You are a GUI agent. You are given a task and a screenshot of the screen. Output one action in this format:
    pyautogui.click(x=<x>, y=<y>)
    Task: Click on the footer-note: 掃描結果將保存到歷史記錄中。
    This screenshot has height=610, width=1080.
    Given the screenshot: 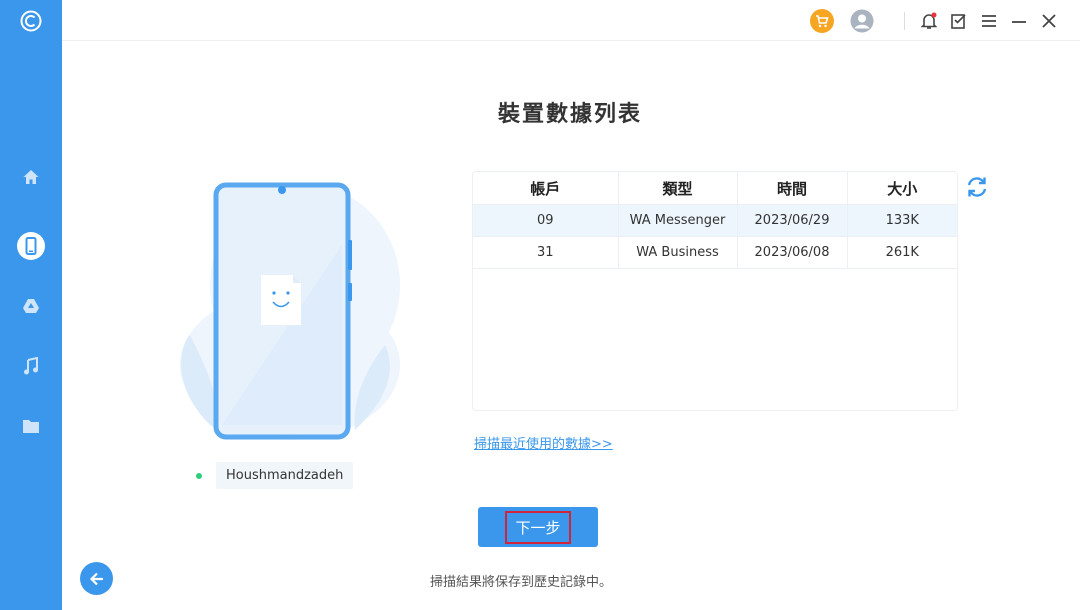 What is the action you would take?
    pyautogui.click(x=540, y=580)
    